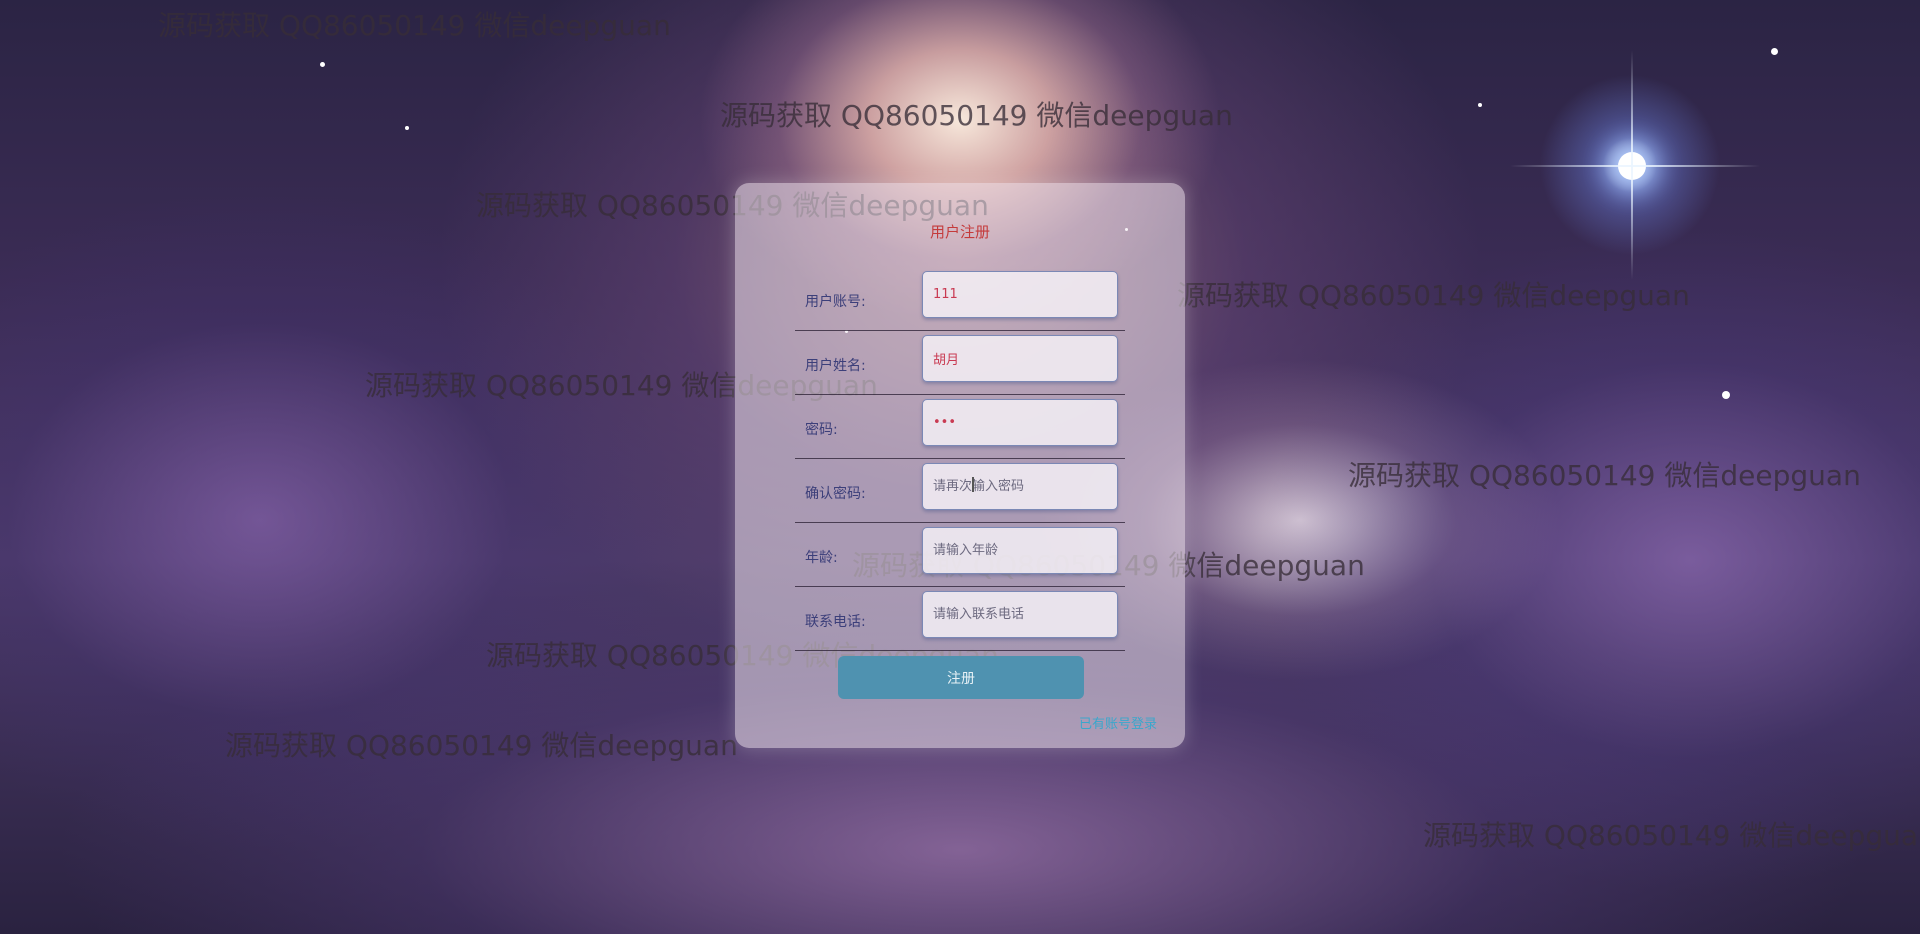 Image resolution: width=1920 pixels, height=934 pixels. What do you see at coordinates (821, 558) in the screenshot?
I see `age-label: 年龄:` at bounding box center [821, 558].